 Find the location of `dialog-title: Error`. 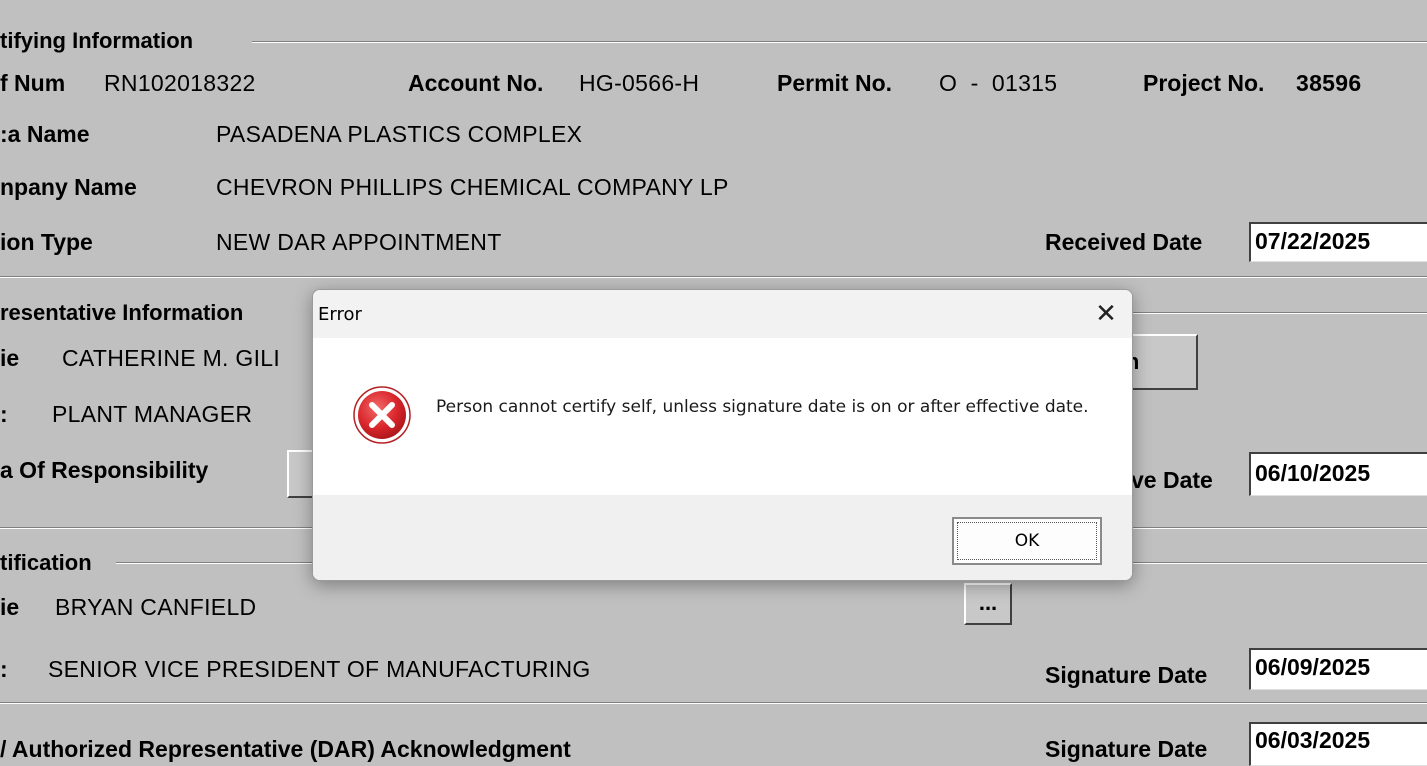

dialog-title: Error is located at coordinates (340, 314).